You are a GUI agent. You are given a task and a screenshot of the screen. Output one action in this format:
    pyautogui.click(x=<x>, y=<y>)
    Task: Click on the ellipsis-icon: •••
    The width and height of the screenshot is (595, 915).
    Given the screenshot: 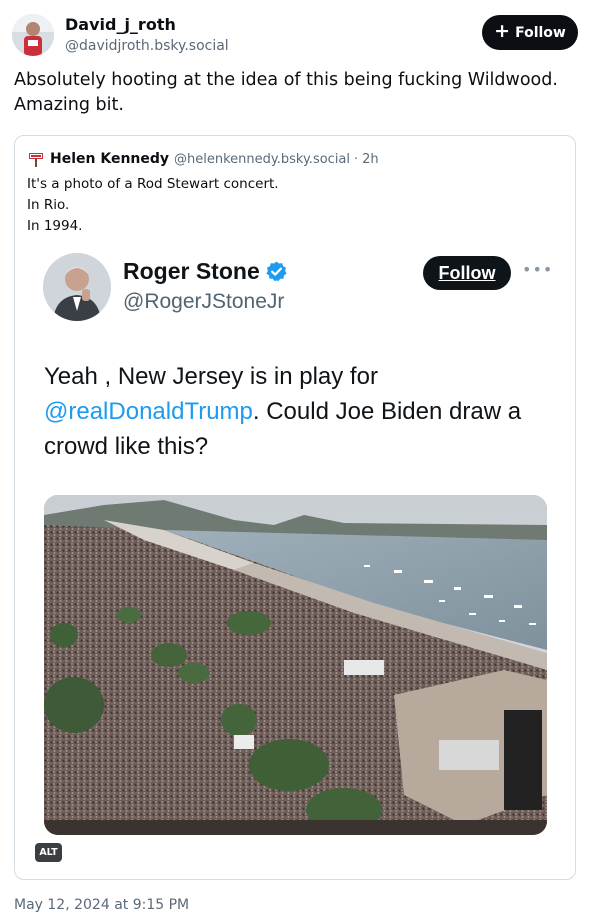 What is the action you would take?
    pyautogui.click(x=538, y=269)
    